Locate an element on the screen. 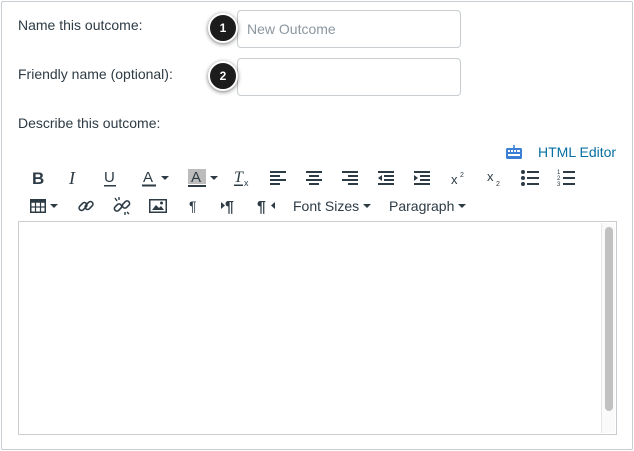 The width and height of the screenshot is (634, 451). italic-icon: I is located at coordinates (72, 178).